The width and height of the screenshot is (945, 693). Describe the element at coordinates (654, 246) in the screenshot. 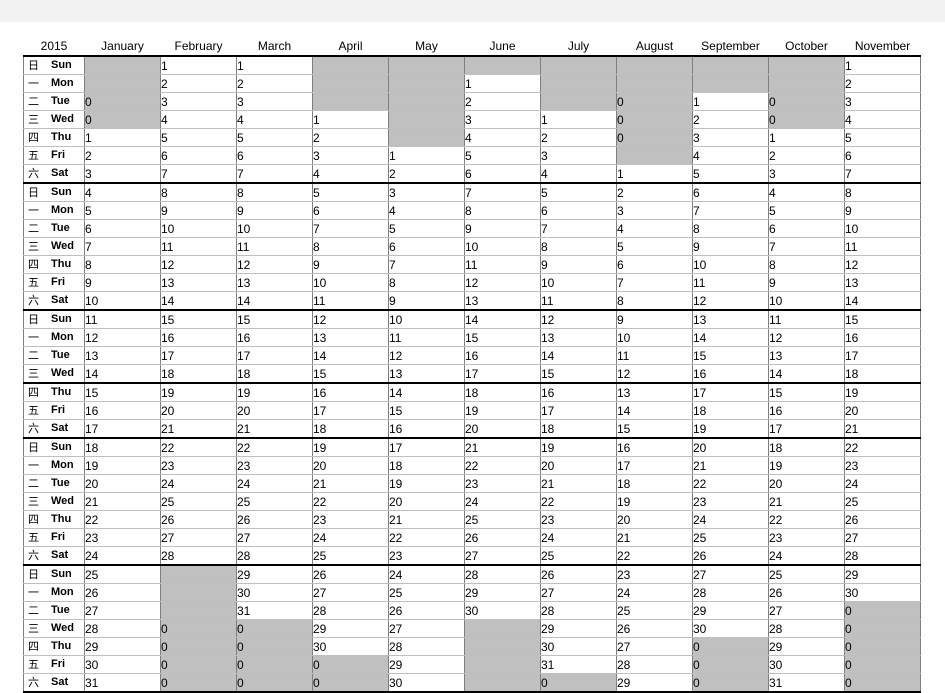

I see `date-cell: 5` at that location.